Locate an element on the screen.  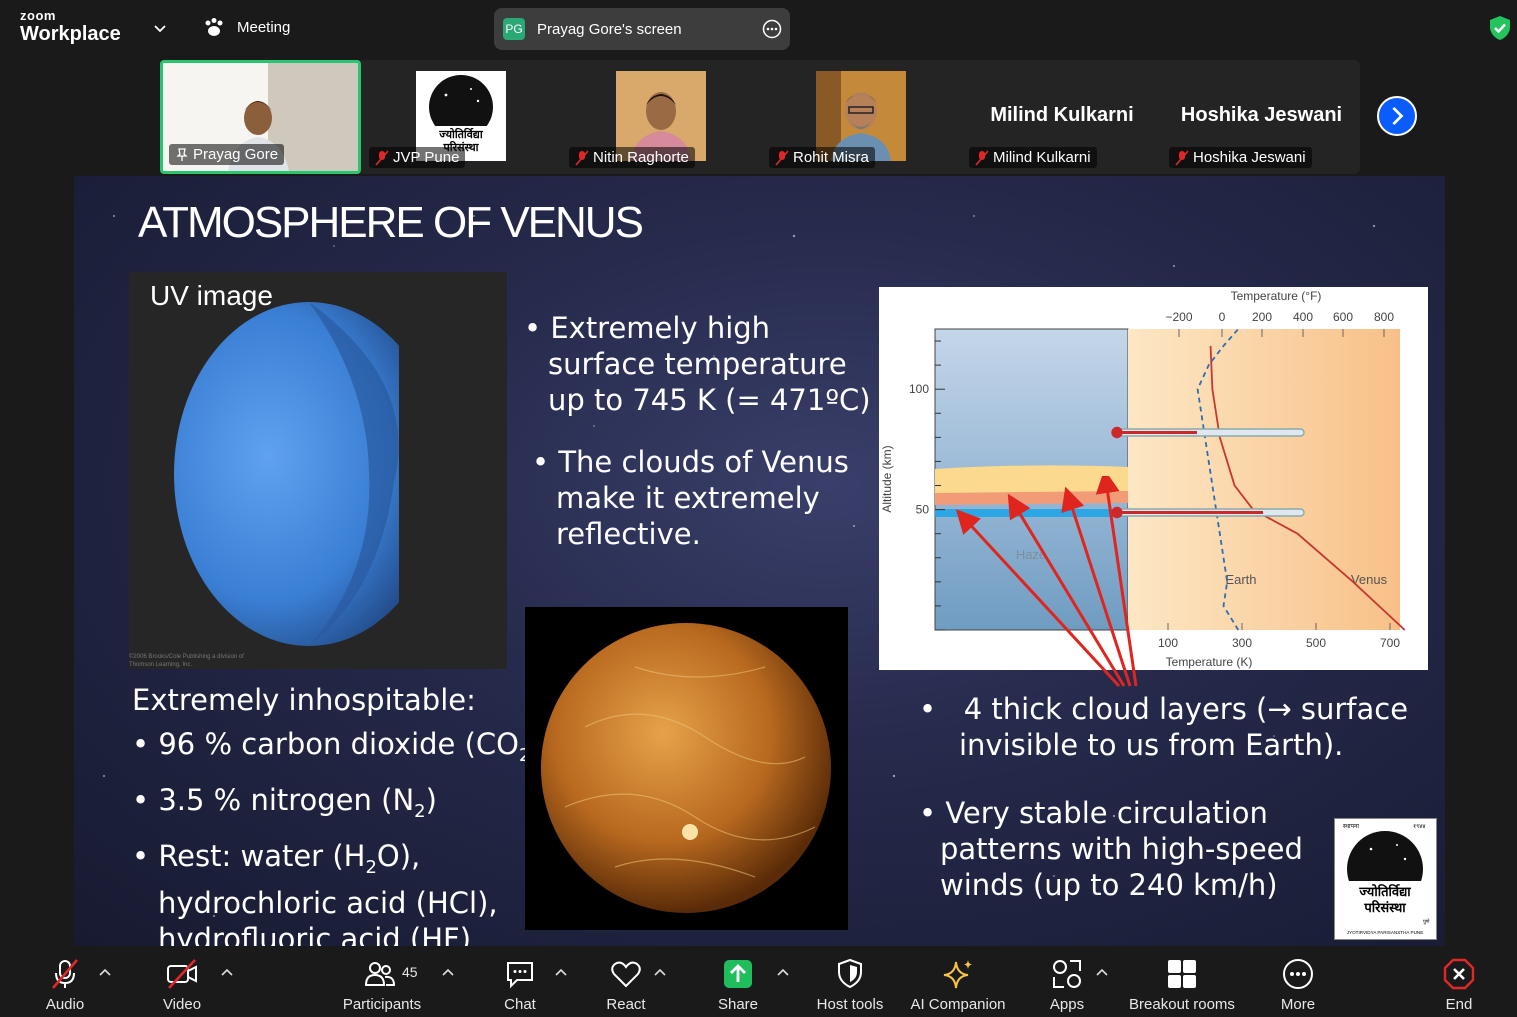
zoom-workplace-logo: zoom Workplace is located at coordinates (70, 26).